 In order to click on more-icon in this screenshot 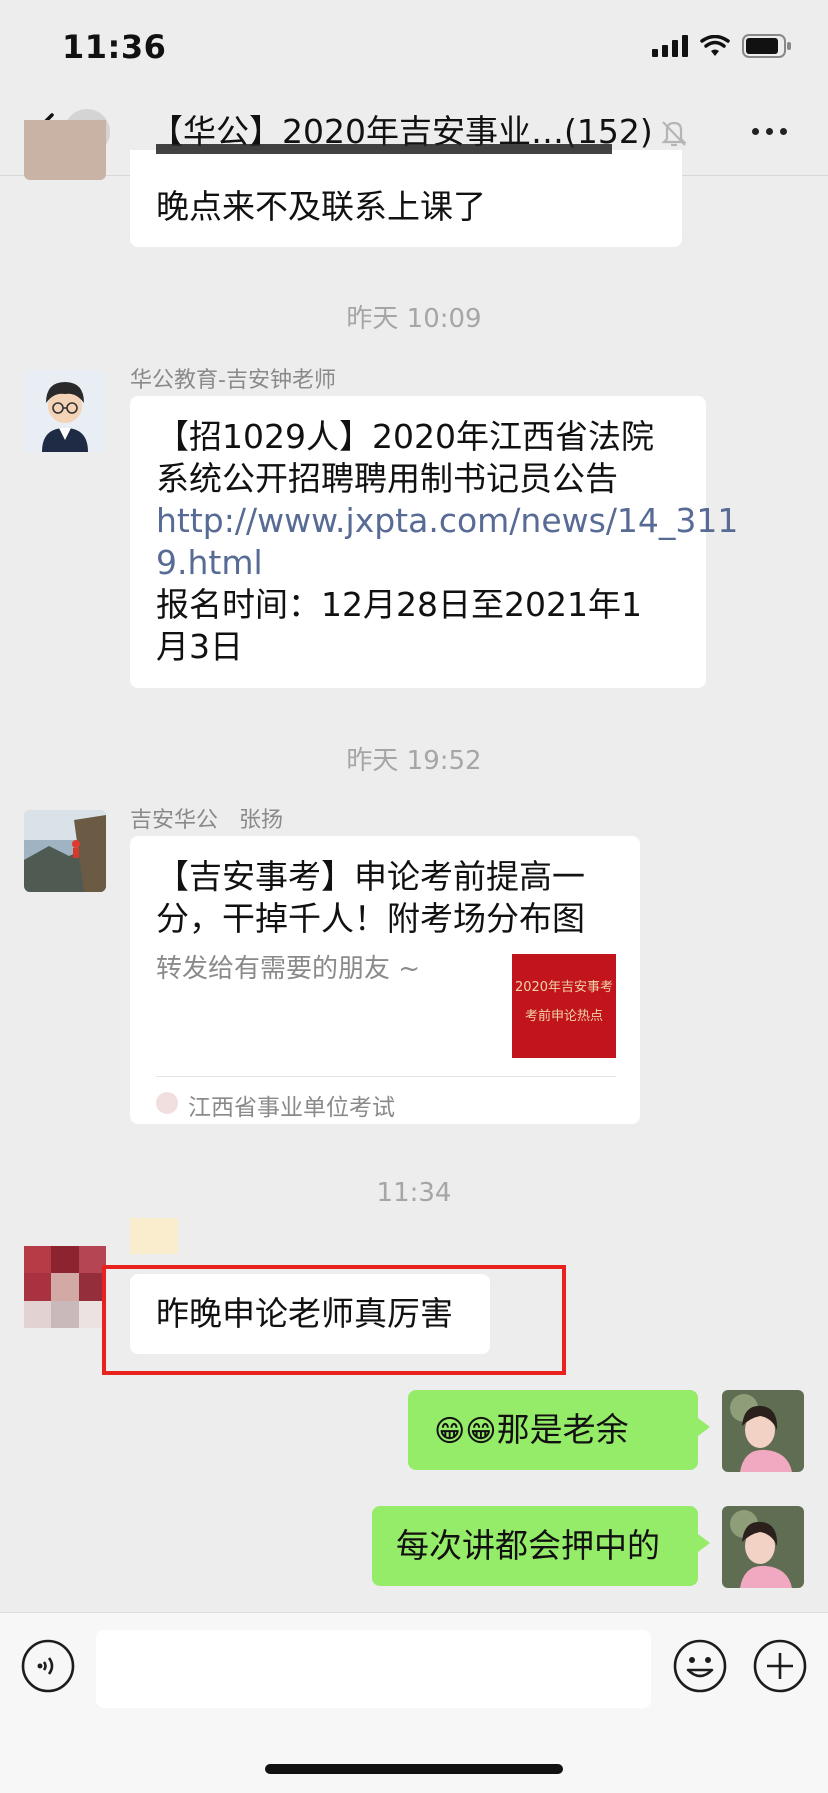, I will do `click(769, 131)`.